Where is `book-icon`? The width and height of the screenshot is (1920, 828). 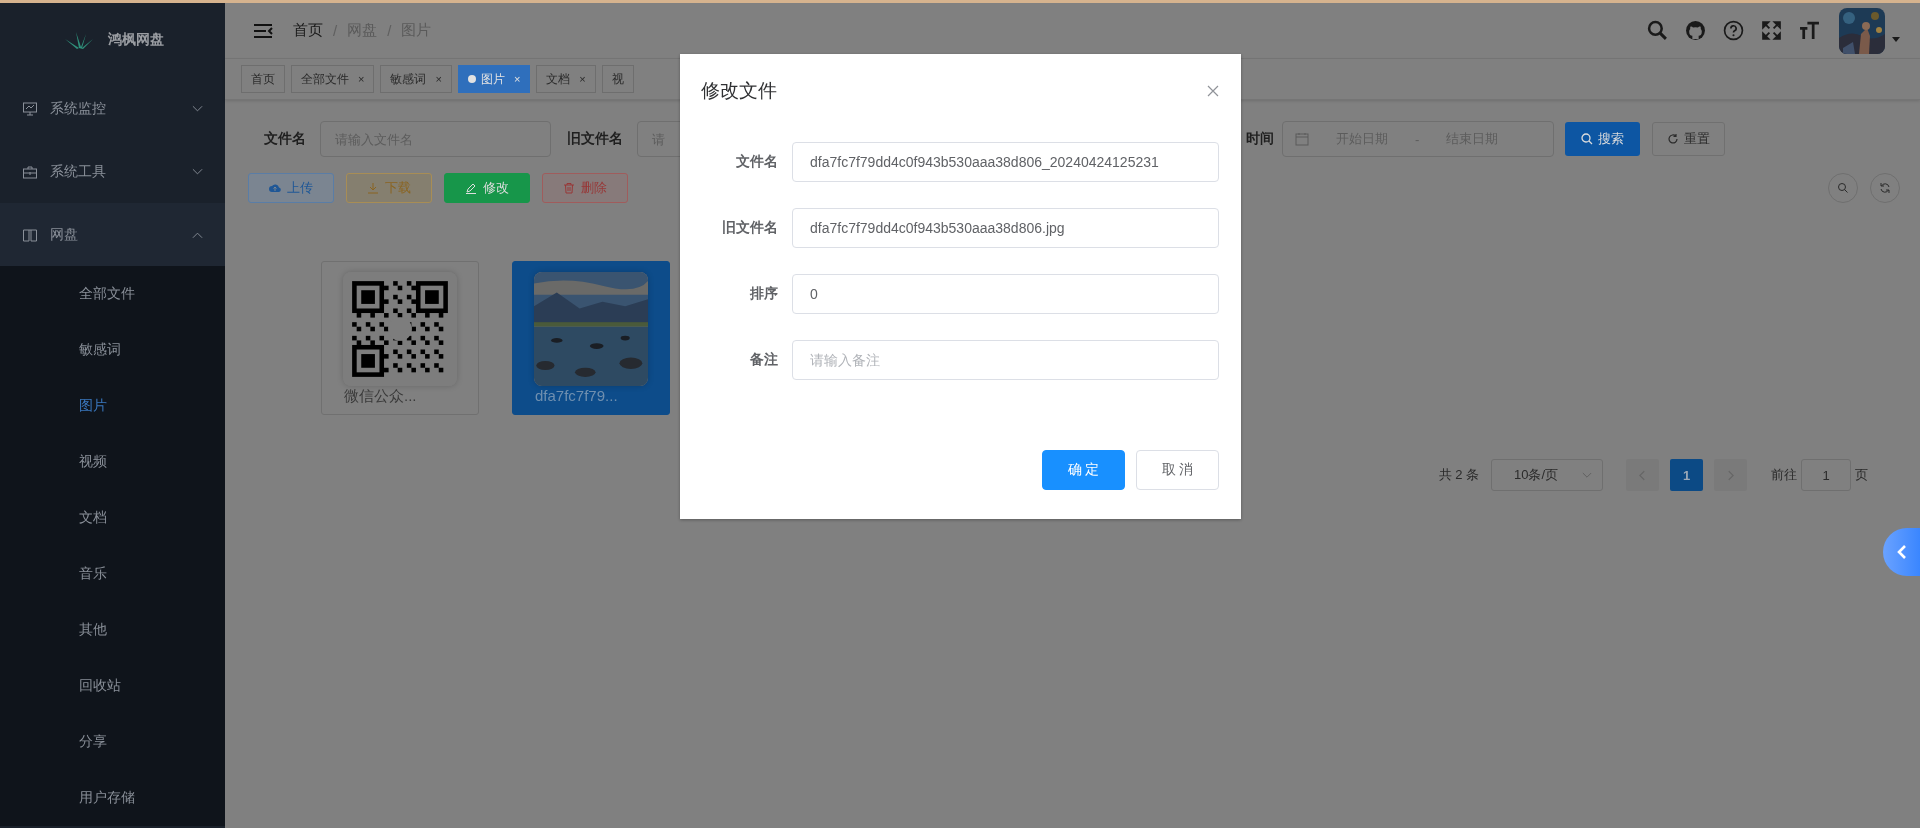 book-icon is located at coordinates (30, 234).